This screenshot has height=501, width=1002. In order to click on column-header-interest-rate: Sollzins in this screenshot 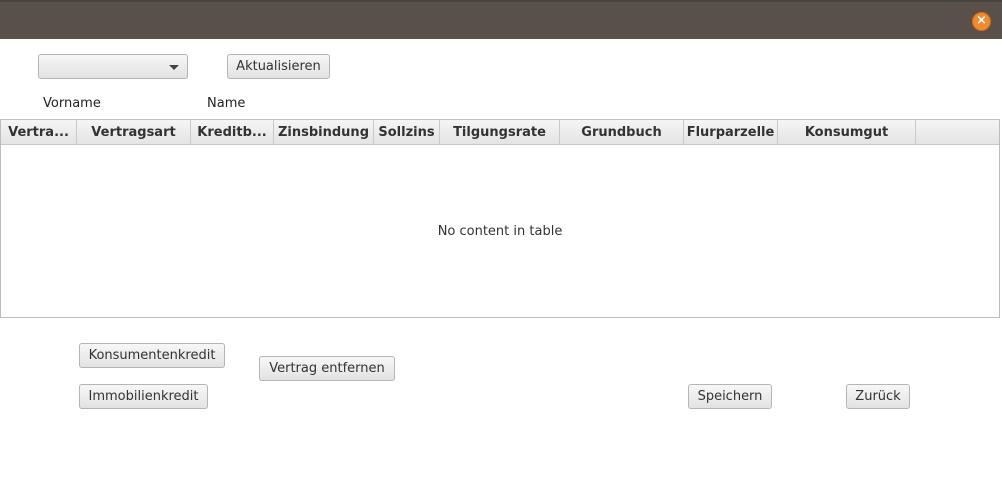, I will do `click(407, 132)`.